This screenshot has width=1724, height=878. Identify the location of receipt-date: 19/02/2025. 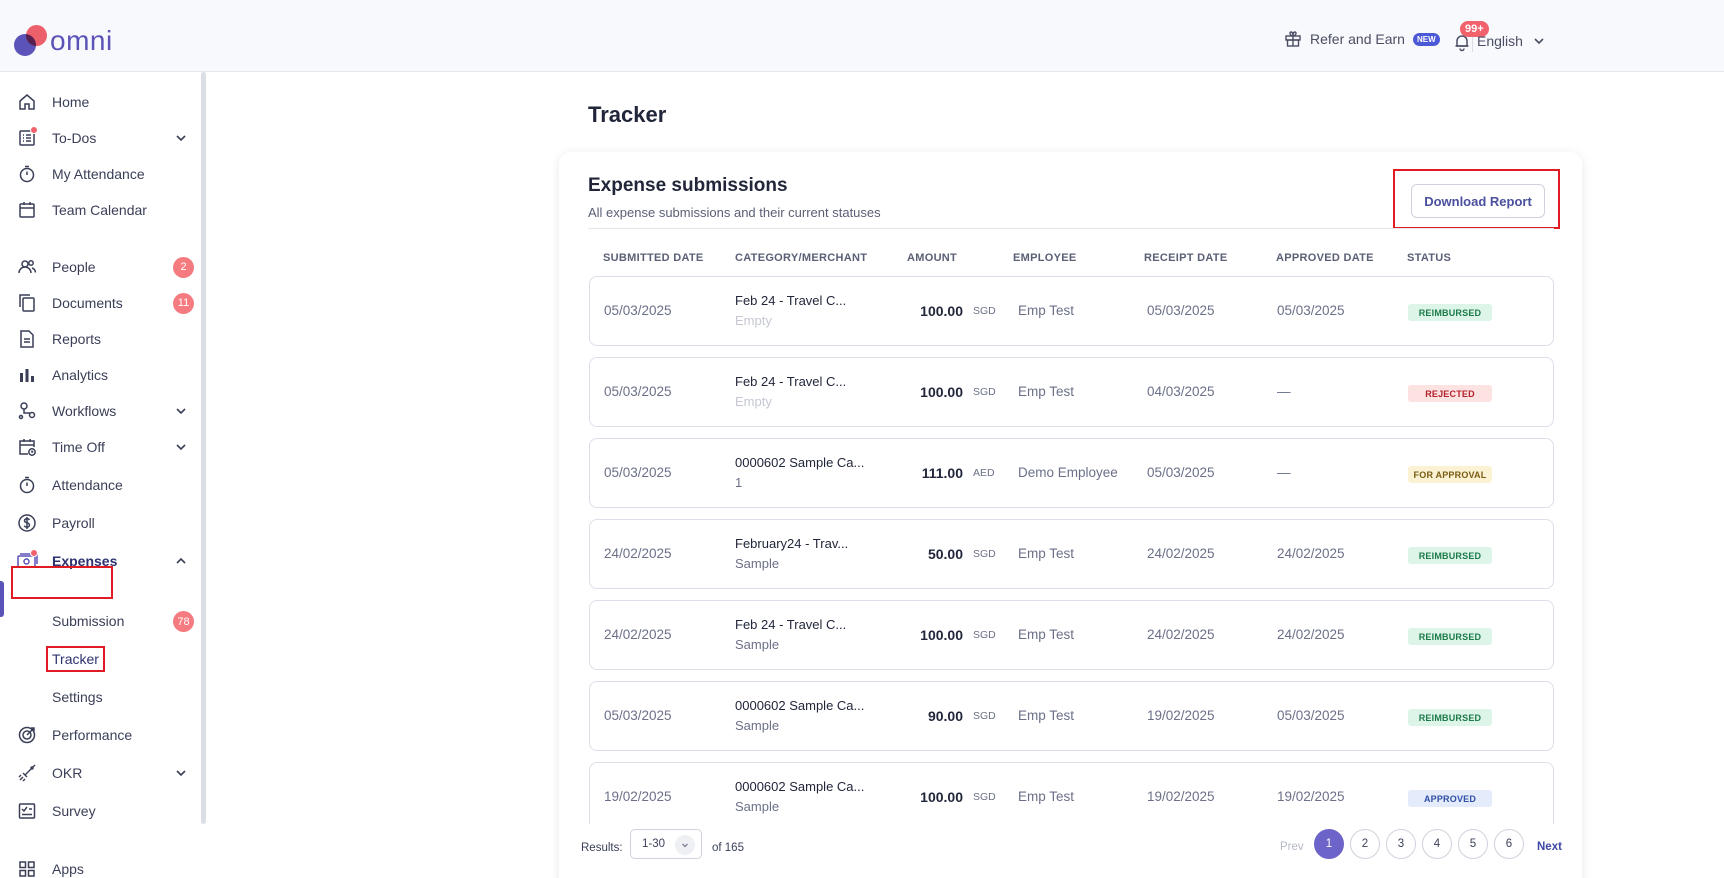
(1181, 796).